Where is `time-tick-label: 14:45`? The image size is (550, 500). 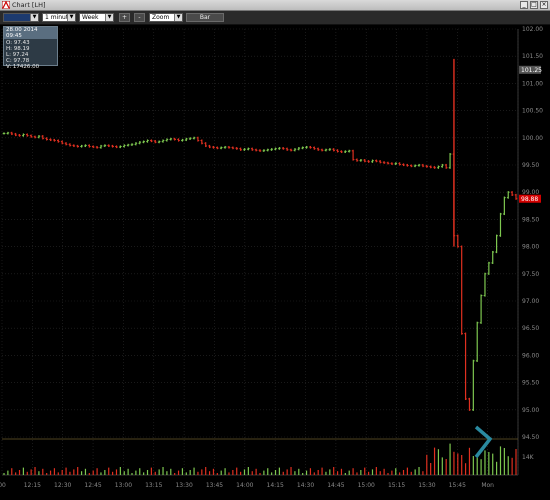
time-tick-label: 14:45 is located at coordinates (335, 485).